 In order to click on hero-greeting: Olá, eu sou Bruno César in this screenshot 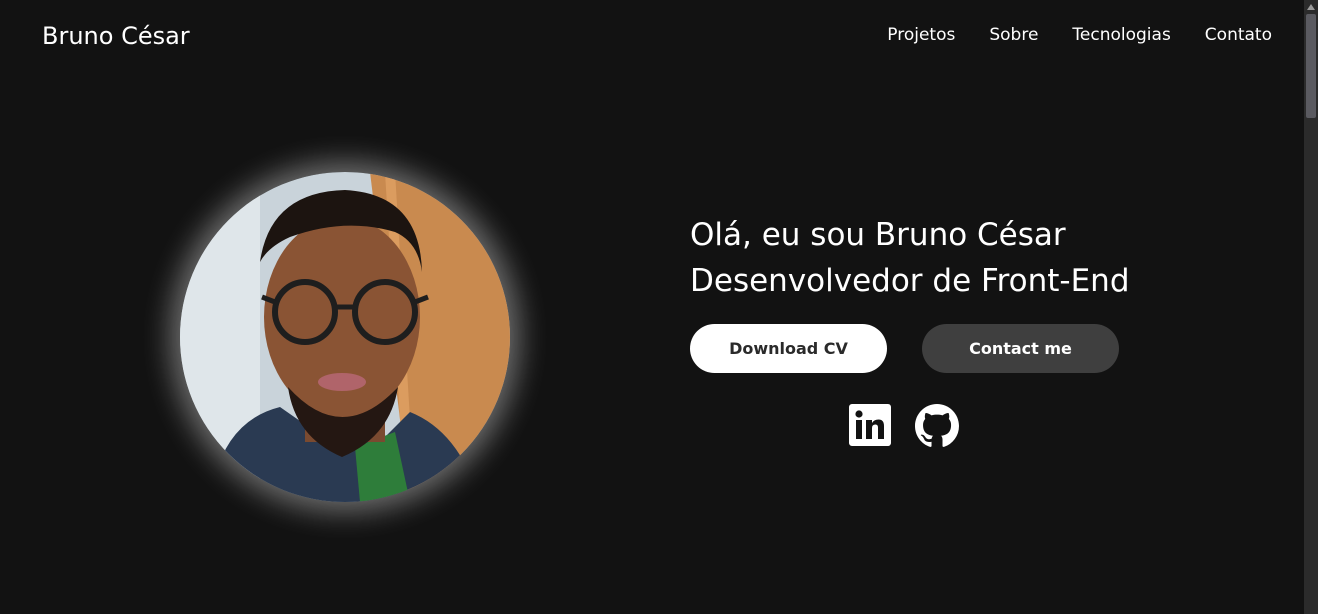, I will do `click(878, 235)`.